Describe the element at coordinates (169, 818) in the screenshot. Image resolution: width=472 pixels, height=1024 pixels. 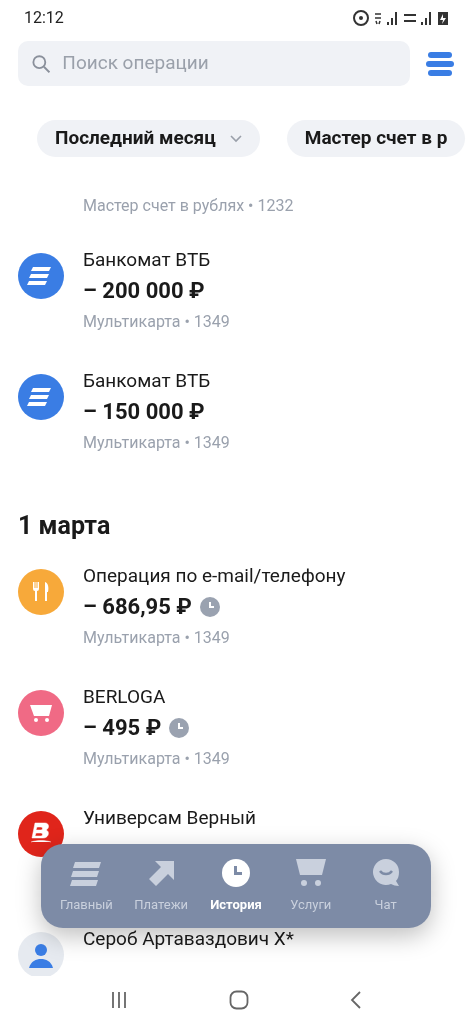
I see `operation-title: Универсам Верный` at that location.